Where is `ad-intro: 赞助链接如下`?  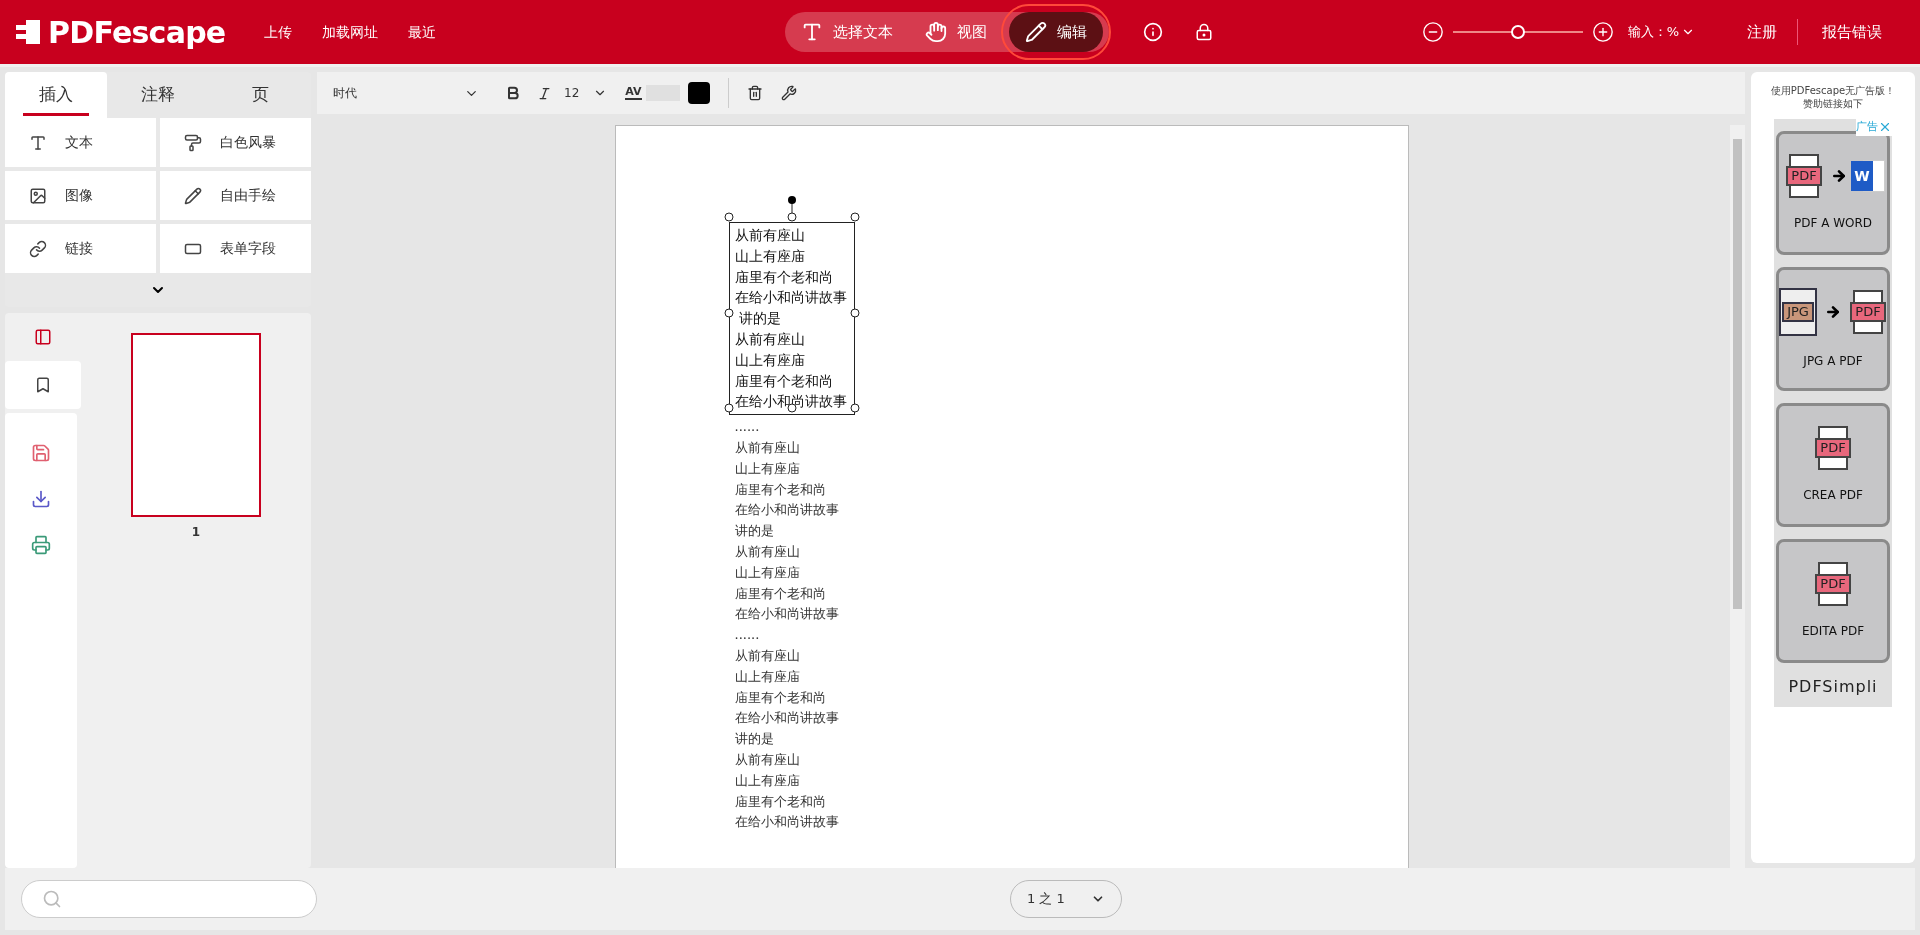 ad-intro: 赞助链接如下 is located at coordinates (1833, 103).